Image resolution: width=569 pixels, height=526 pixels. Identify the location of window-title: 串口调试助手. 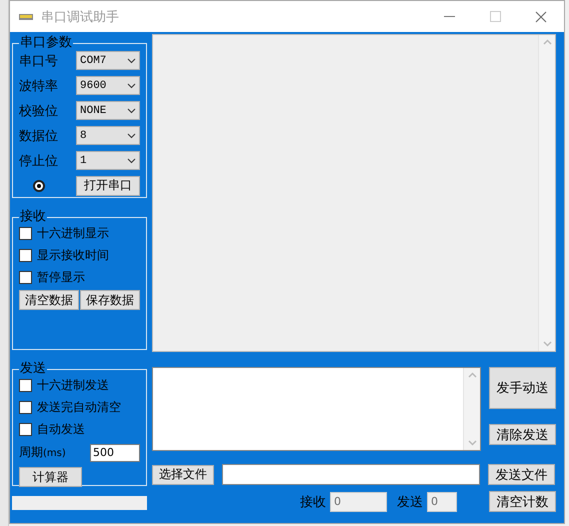
(80, 17).